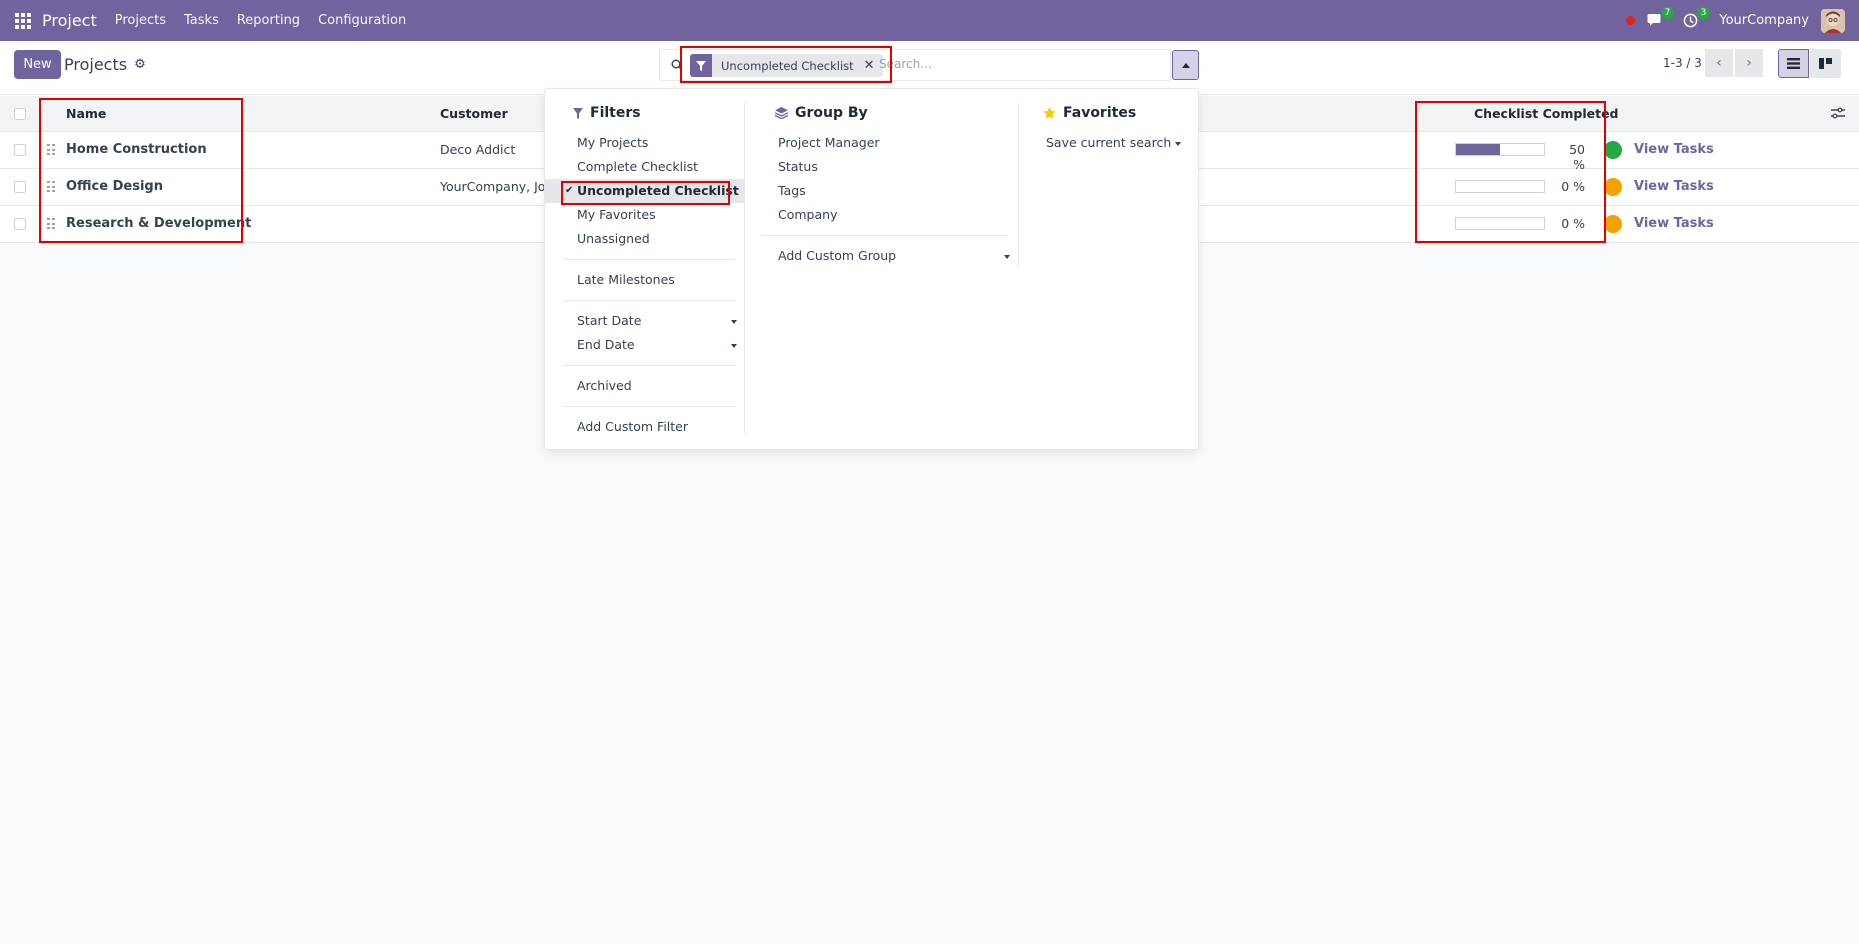 This screenshot has height=944, width=1859. Describe the element at coordinates (645, 345) in the screenshot. I see `filter-end-date: End Date` at that location.